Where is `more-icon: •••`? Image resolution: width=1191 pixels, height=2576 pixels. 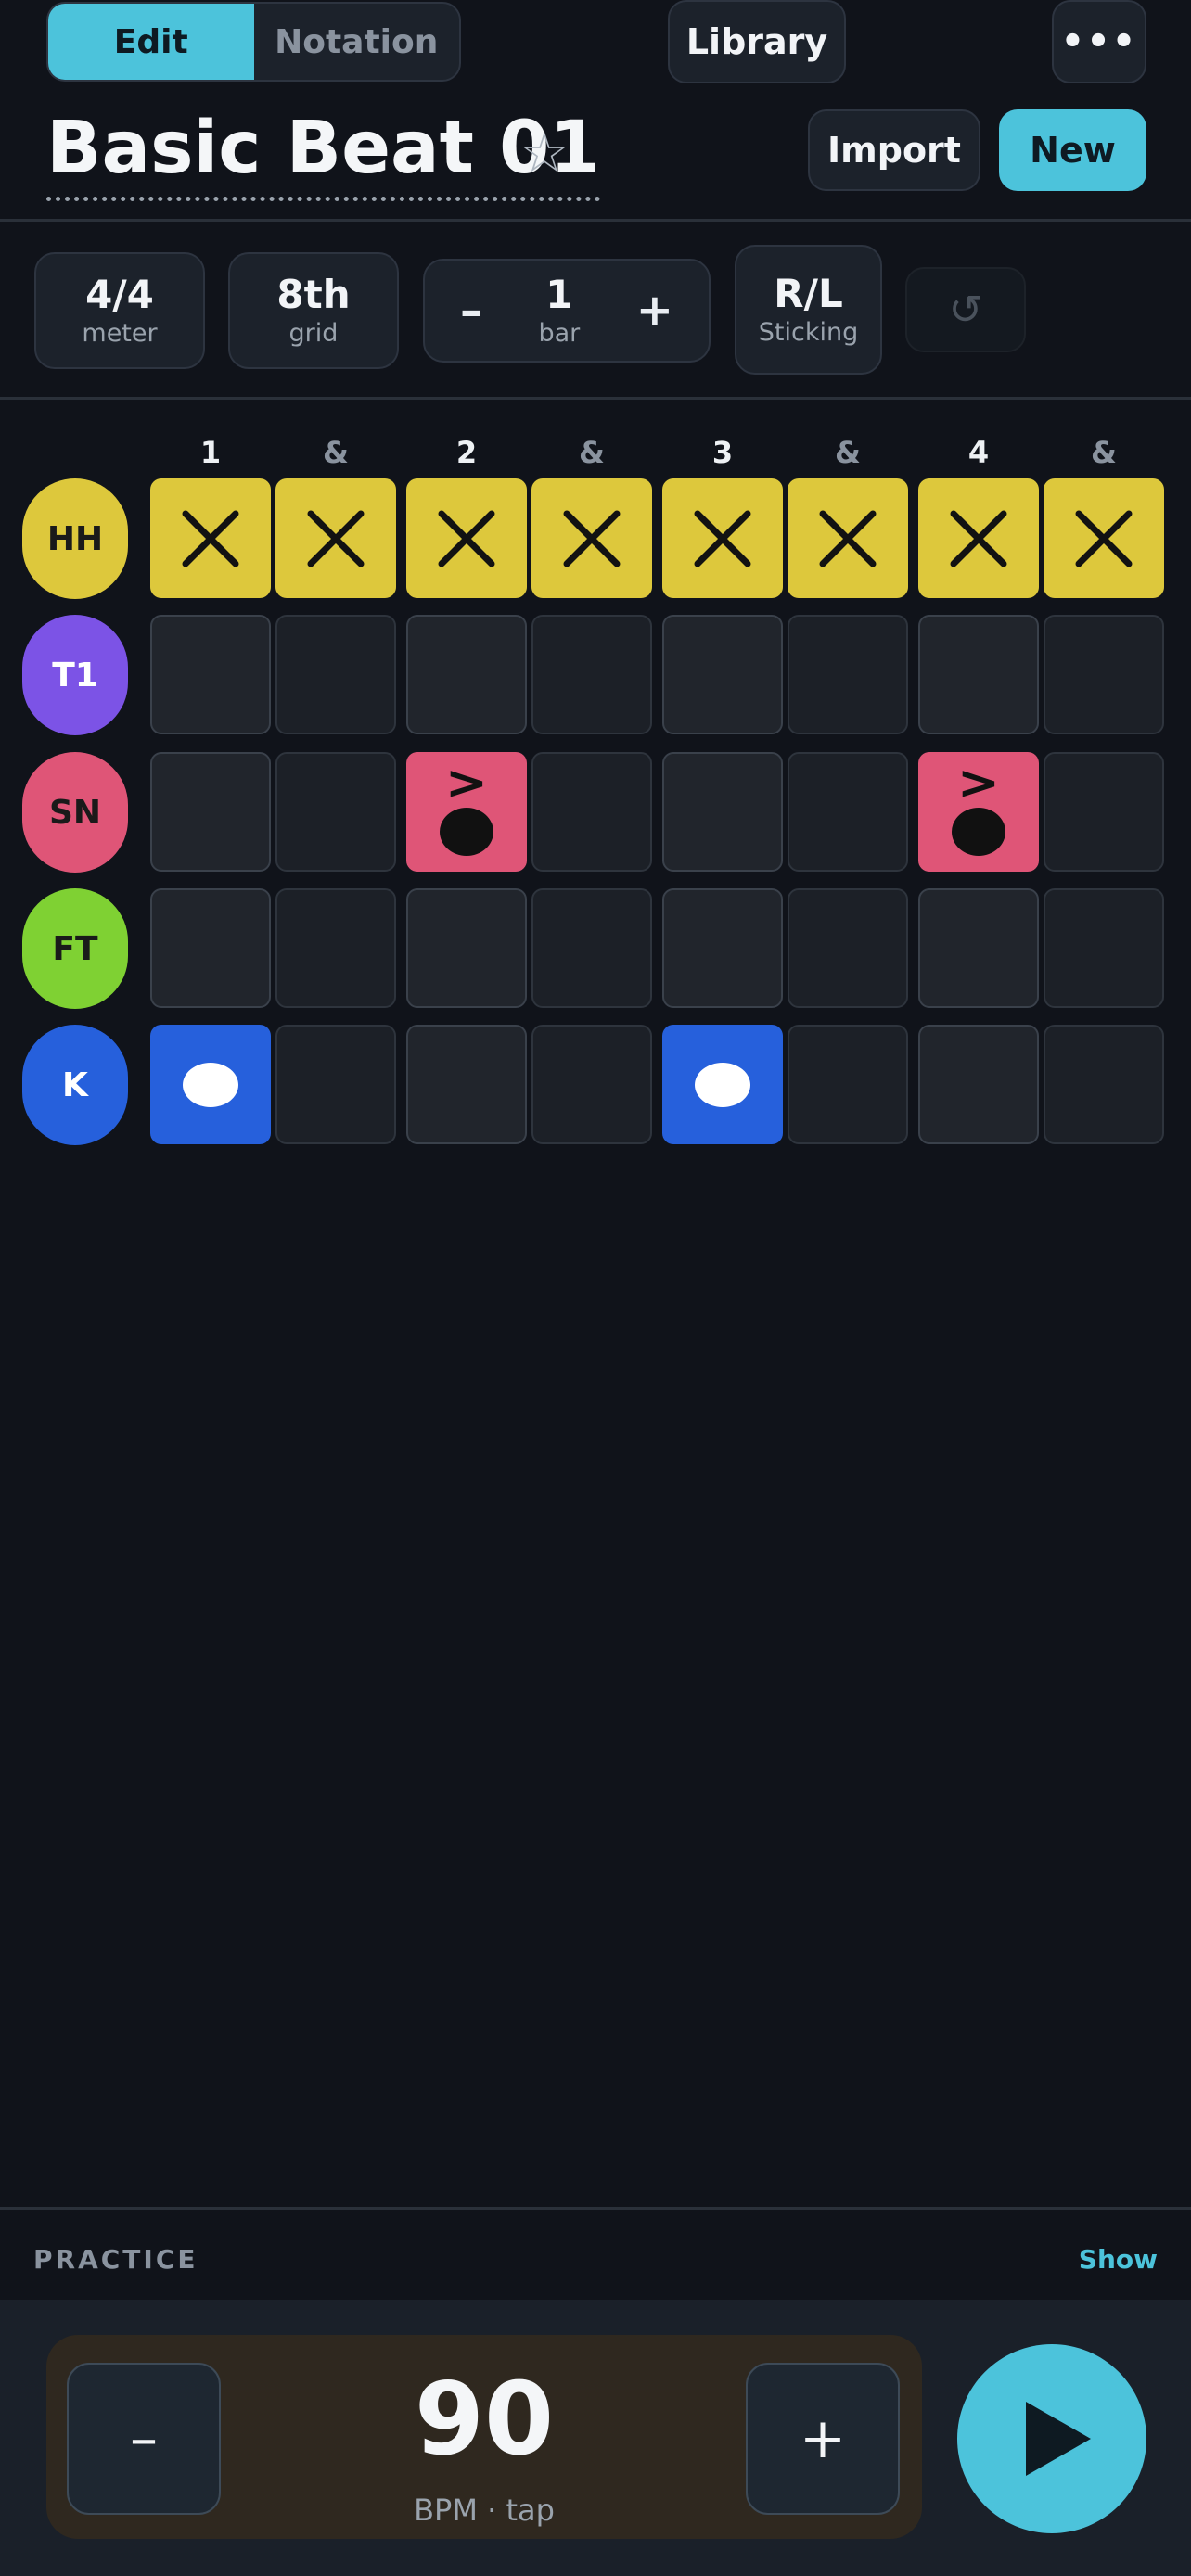 more-icon: ••• is located at coordinates (1099, 41).